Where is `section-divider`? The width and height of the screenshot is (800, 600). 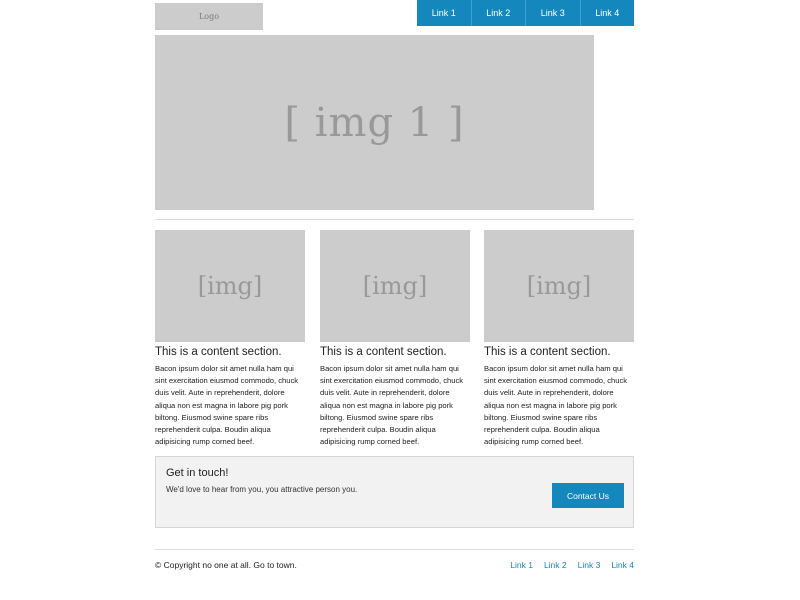
section-divider is located at coordinates (394, 219).